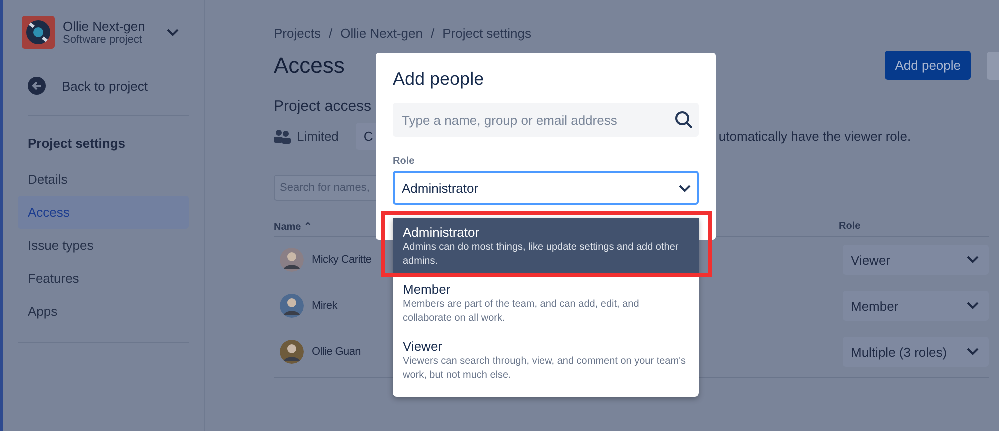 This screenshot has height=431, width=999. What do you see at coordinates (336, 352) in the screenshot?
I see `member-name: Ollie Guan` at bounding box center [336, 352].